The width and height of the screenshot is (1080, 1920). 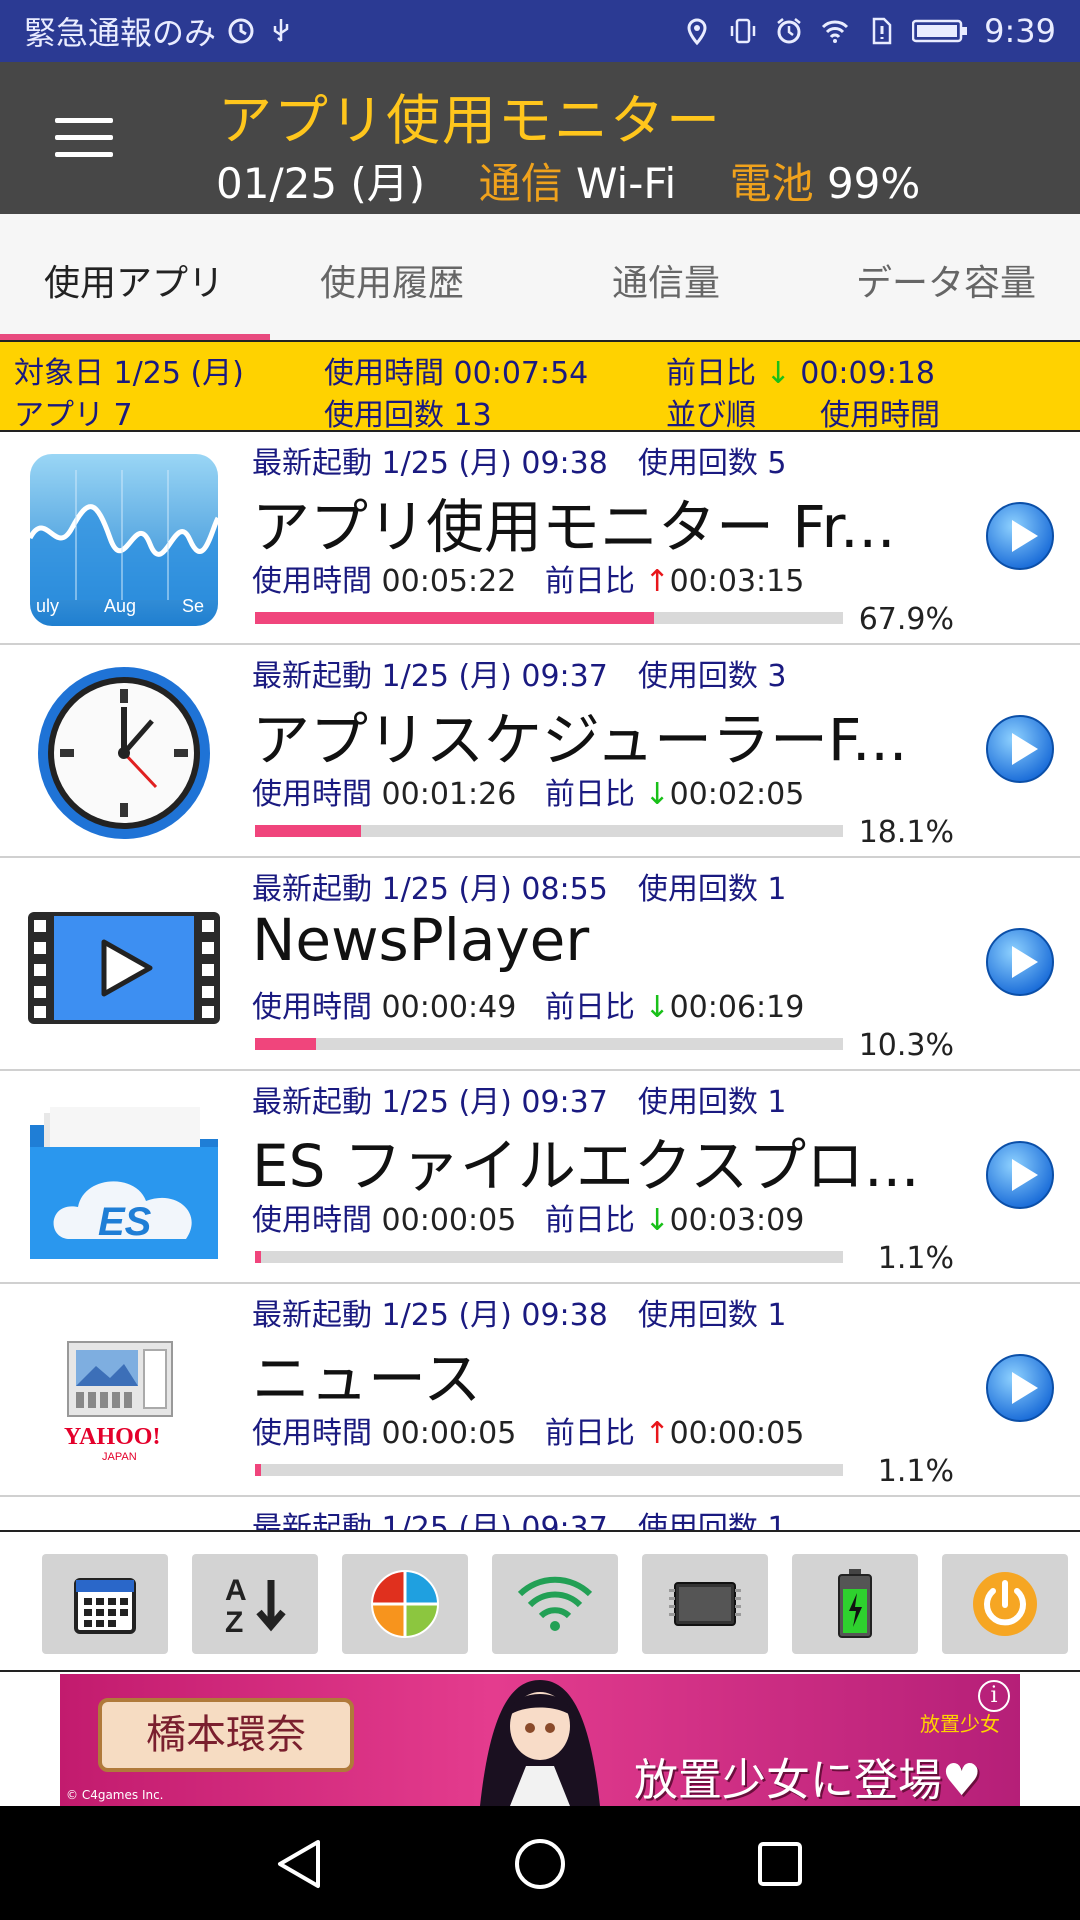 What do you see at coordinates (519, 1102) in the screenshot?
I see `last-launch-text: 最新起動 1/25 (月) 09:37 使用回数 1` at bounding box center [519, 1102].